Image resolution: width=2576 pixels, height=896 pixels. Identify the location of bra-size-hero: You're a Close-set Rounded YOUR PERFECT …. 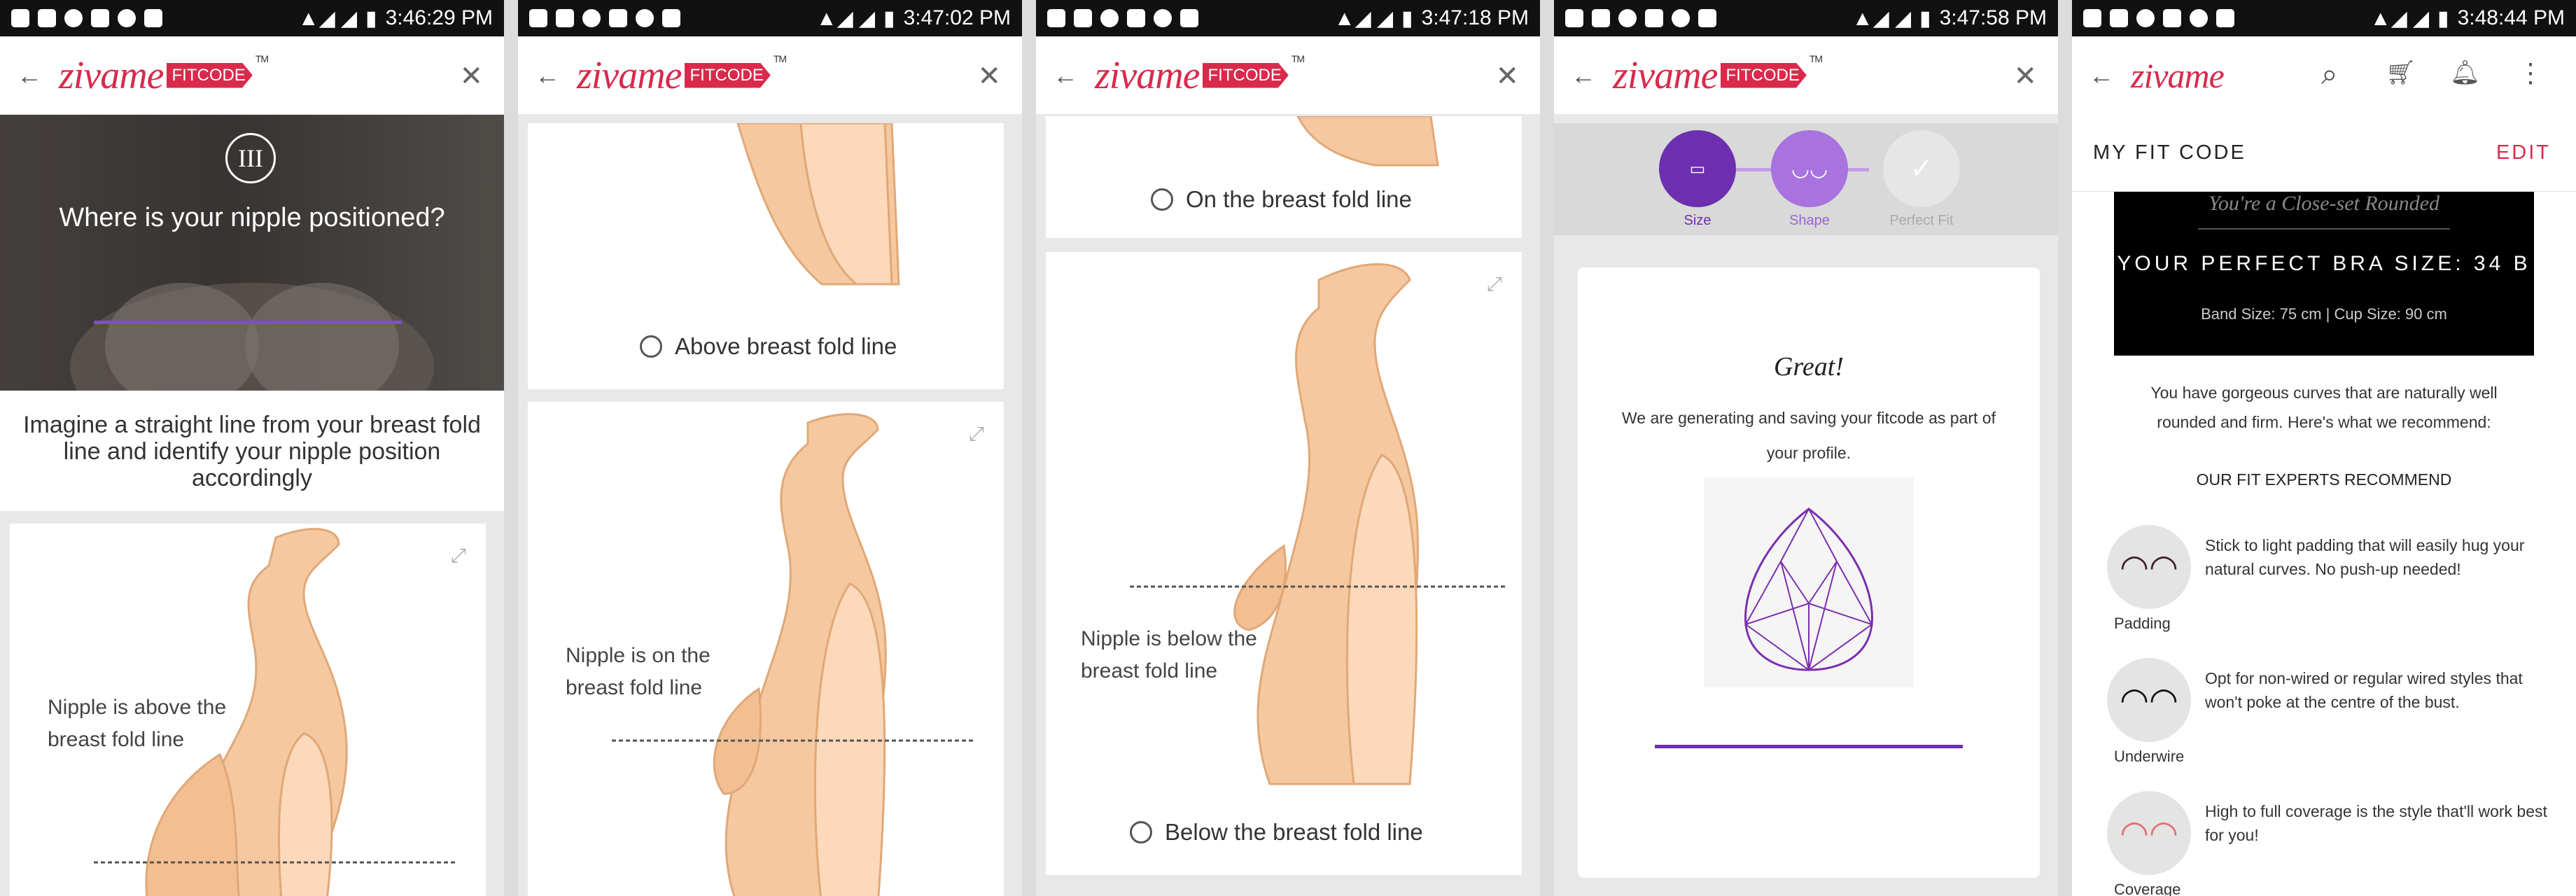
(2324, 274).